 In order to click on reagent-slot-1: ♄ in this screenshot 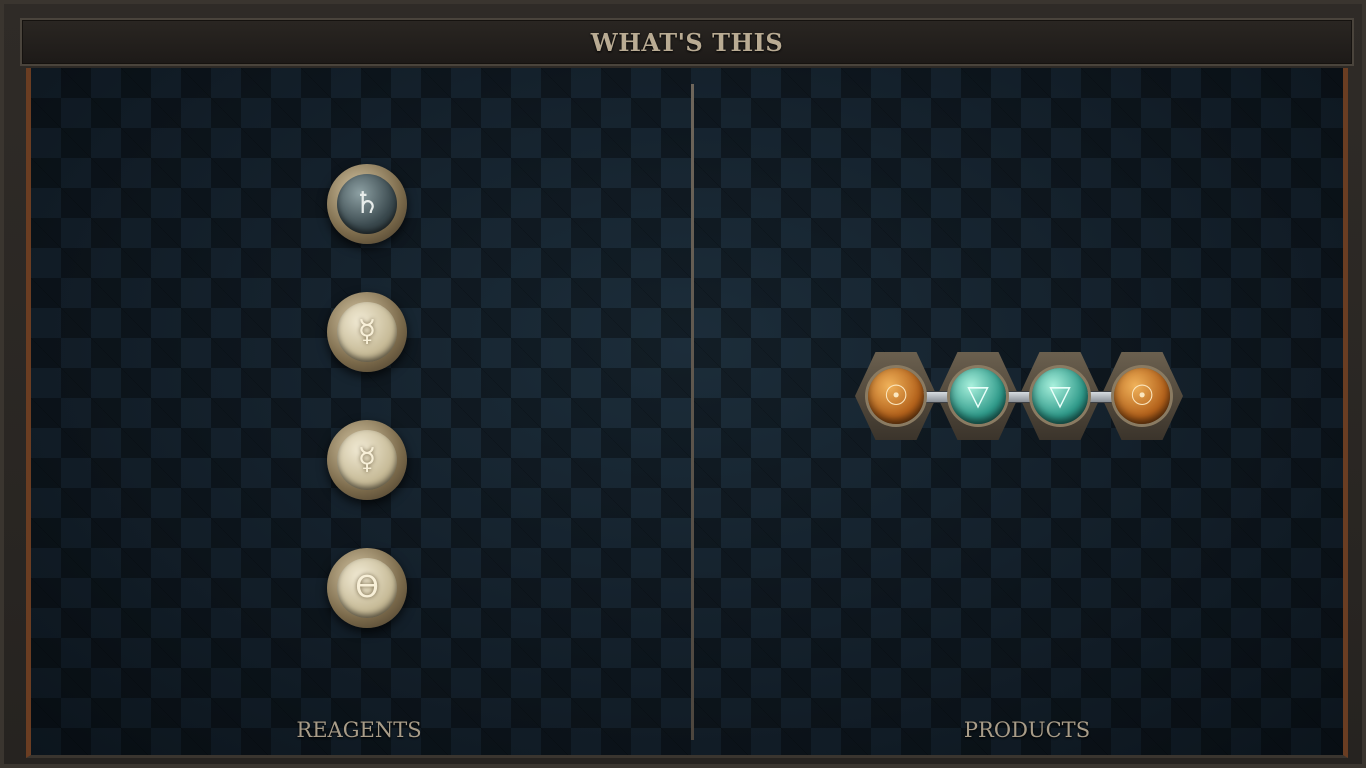, I will do `click(367, 204)`.